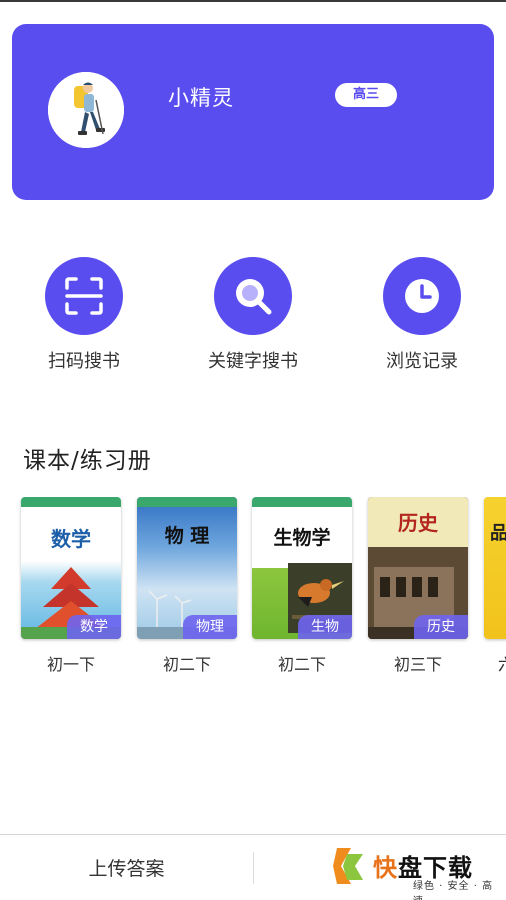 The width and height of the screenshot is (506, 900). Describe the element at coordinates (253, 361) in the screenshot. I see `keyword-search-label: 关键字搜书` at that location.